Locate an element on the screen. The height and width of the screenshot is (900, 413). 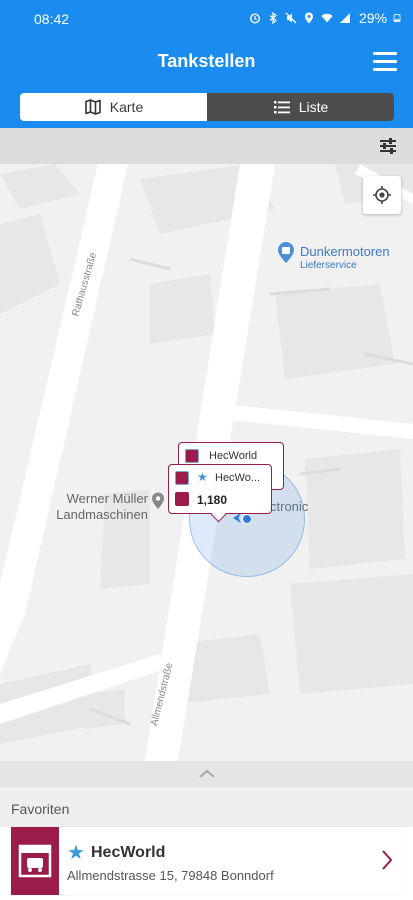
filter-bar is located at coordinates (206, 146).